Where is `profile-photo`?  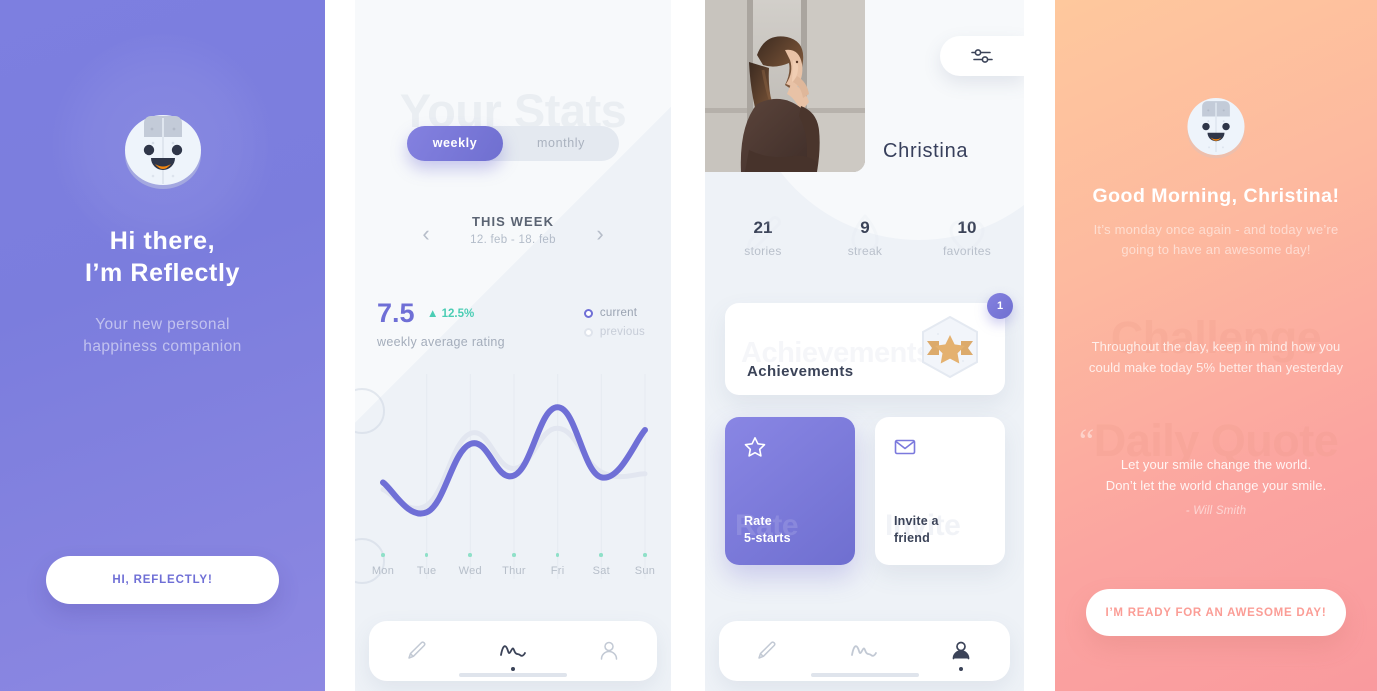 profile-photo is located at coordinates (785, 86).